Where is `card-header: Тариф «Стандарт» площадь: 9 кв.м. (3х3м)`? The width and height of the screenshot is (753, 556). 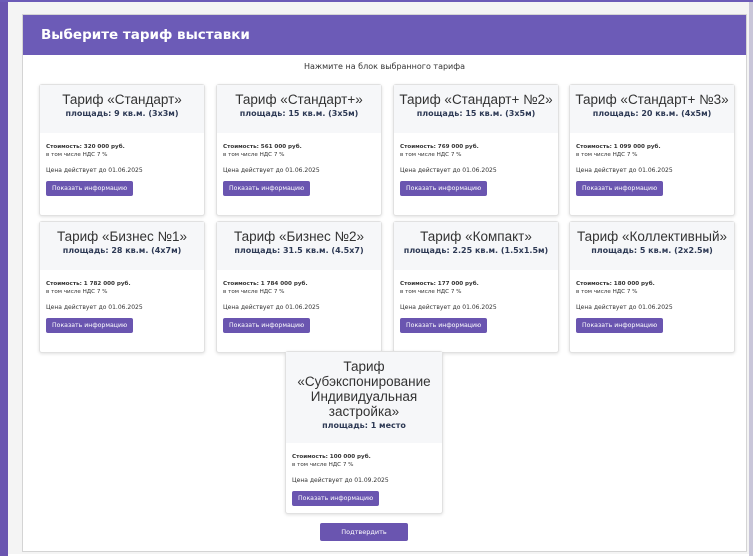 card-header: Тариф «Стандарт» площадь: 9 кв.м. (3х3м) is located at coordinates (122, 109).